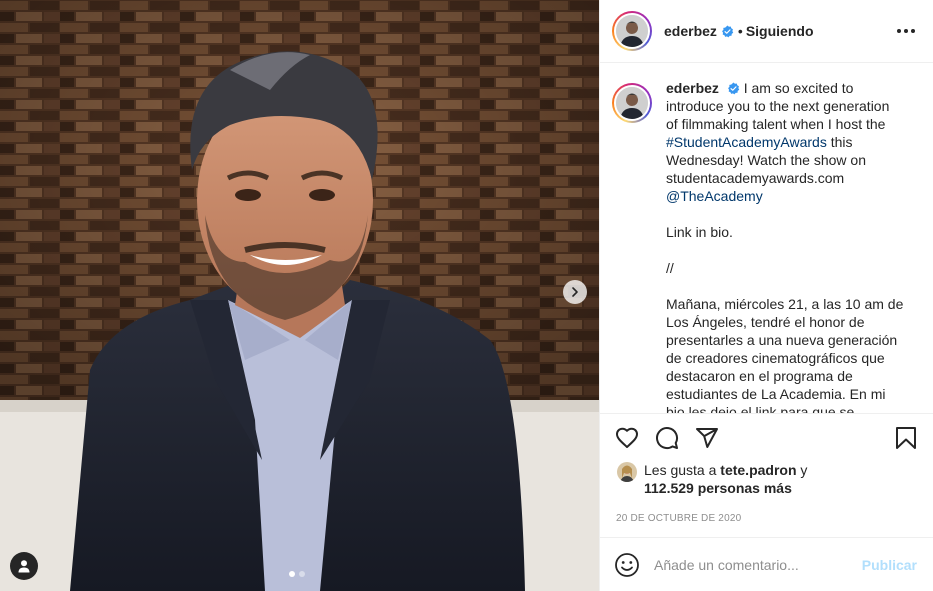  Describe the element at coordinates (766, 437) in the screenshot. I see `post-actions` at that location.